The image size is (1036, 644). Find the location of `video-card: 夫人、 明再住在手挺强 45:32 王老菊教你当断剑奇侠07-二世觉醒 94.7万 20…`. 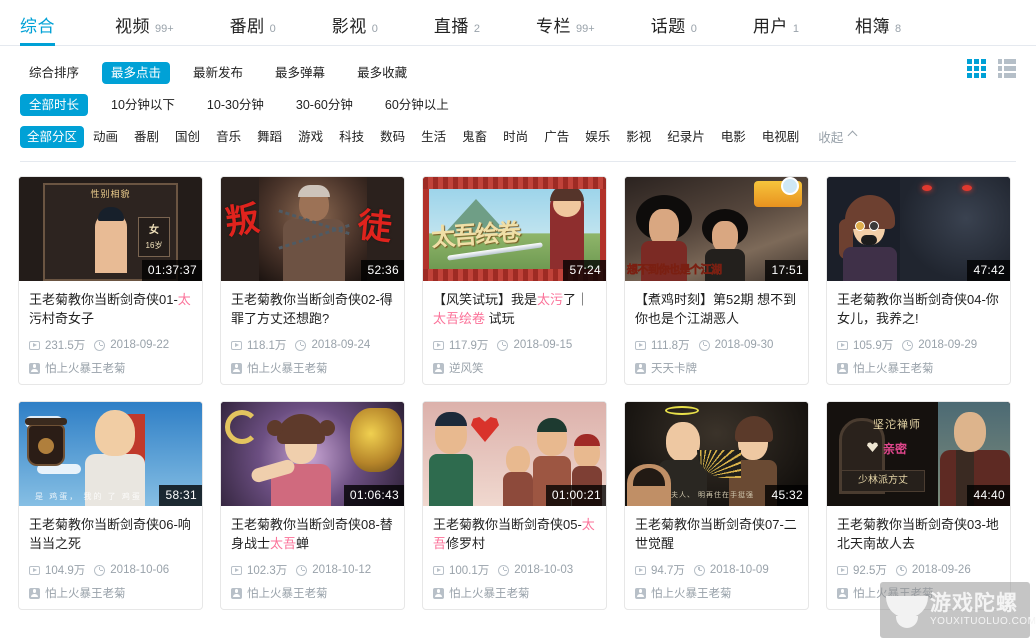

video-card: 夫人、 明再住在手挺强 45:32 王老菊教你当断剑奇侠07-二世觉醒 94.7万 20… is located at coordinates (716, 505).